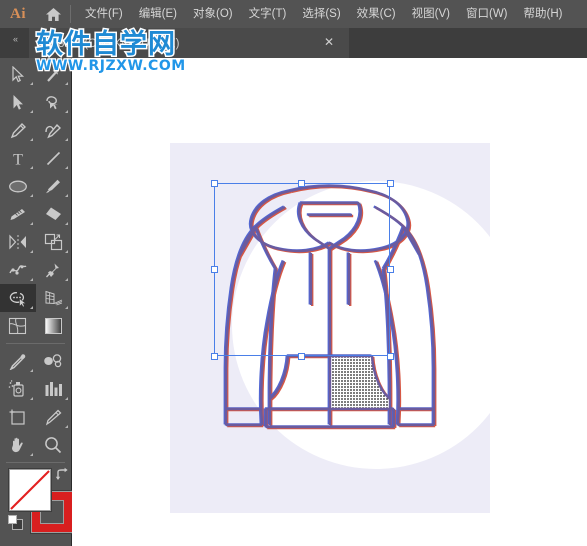 The image size is (587, 546). What do you see at coordinates (54, 102) in the screenshot?
I see `lasso-tool` at bounding box center [54, 102].